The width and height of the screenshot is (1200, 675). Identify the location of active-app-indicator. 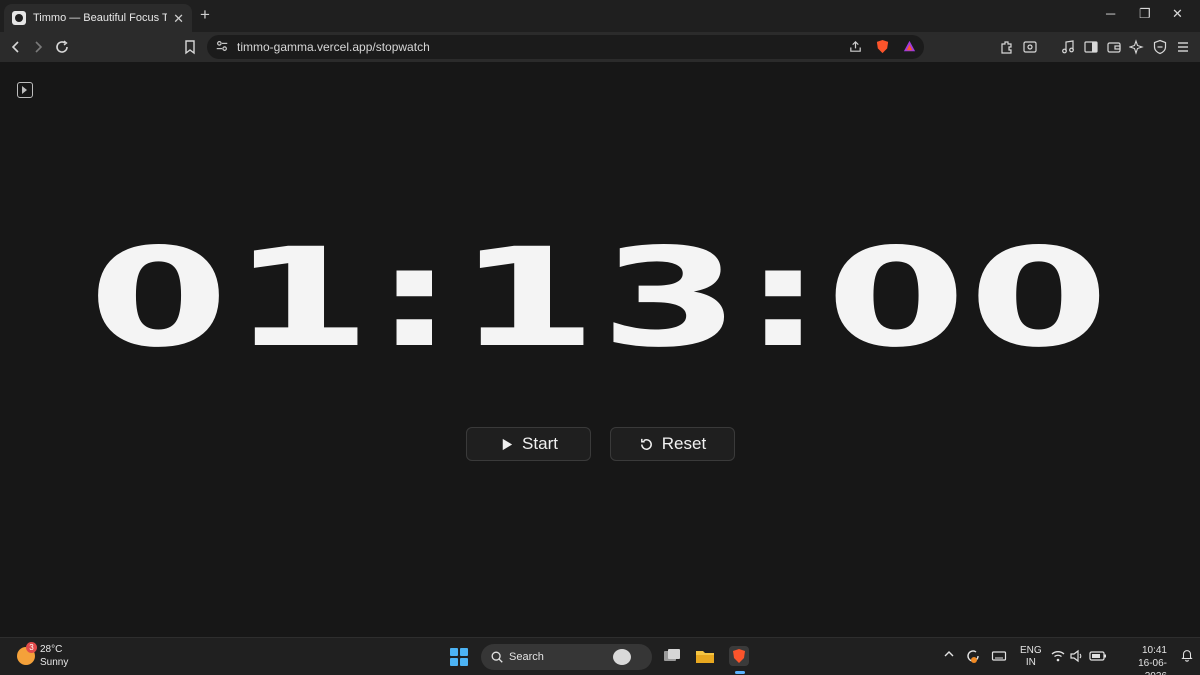
(740, 672).